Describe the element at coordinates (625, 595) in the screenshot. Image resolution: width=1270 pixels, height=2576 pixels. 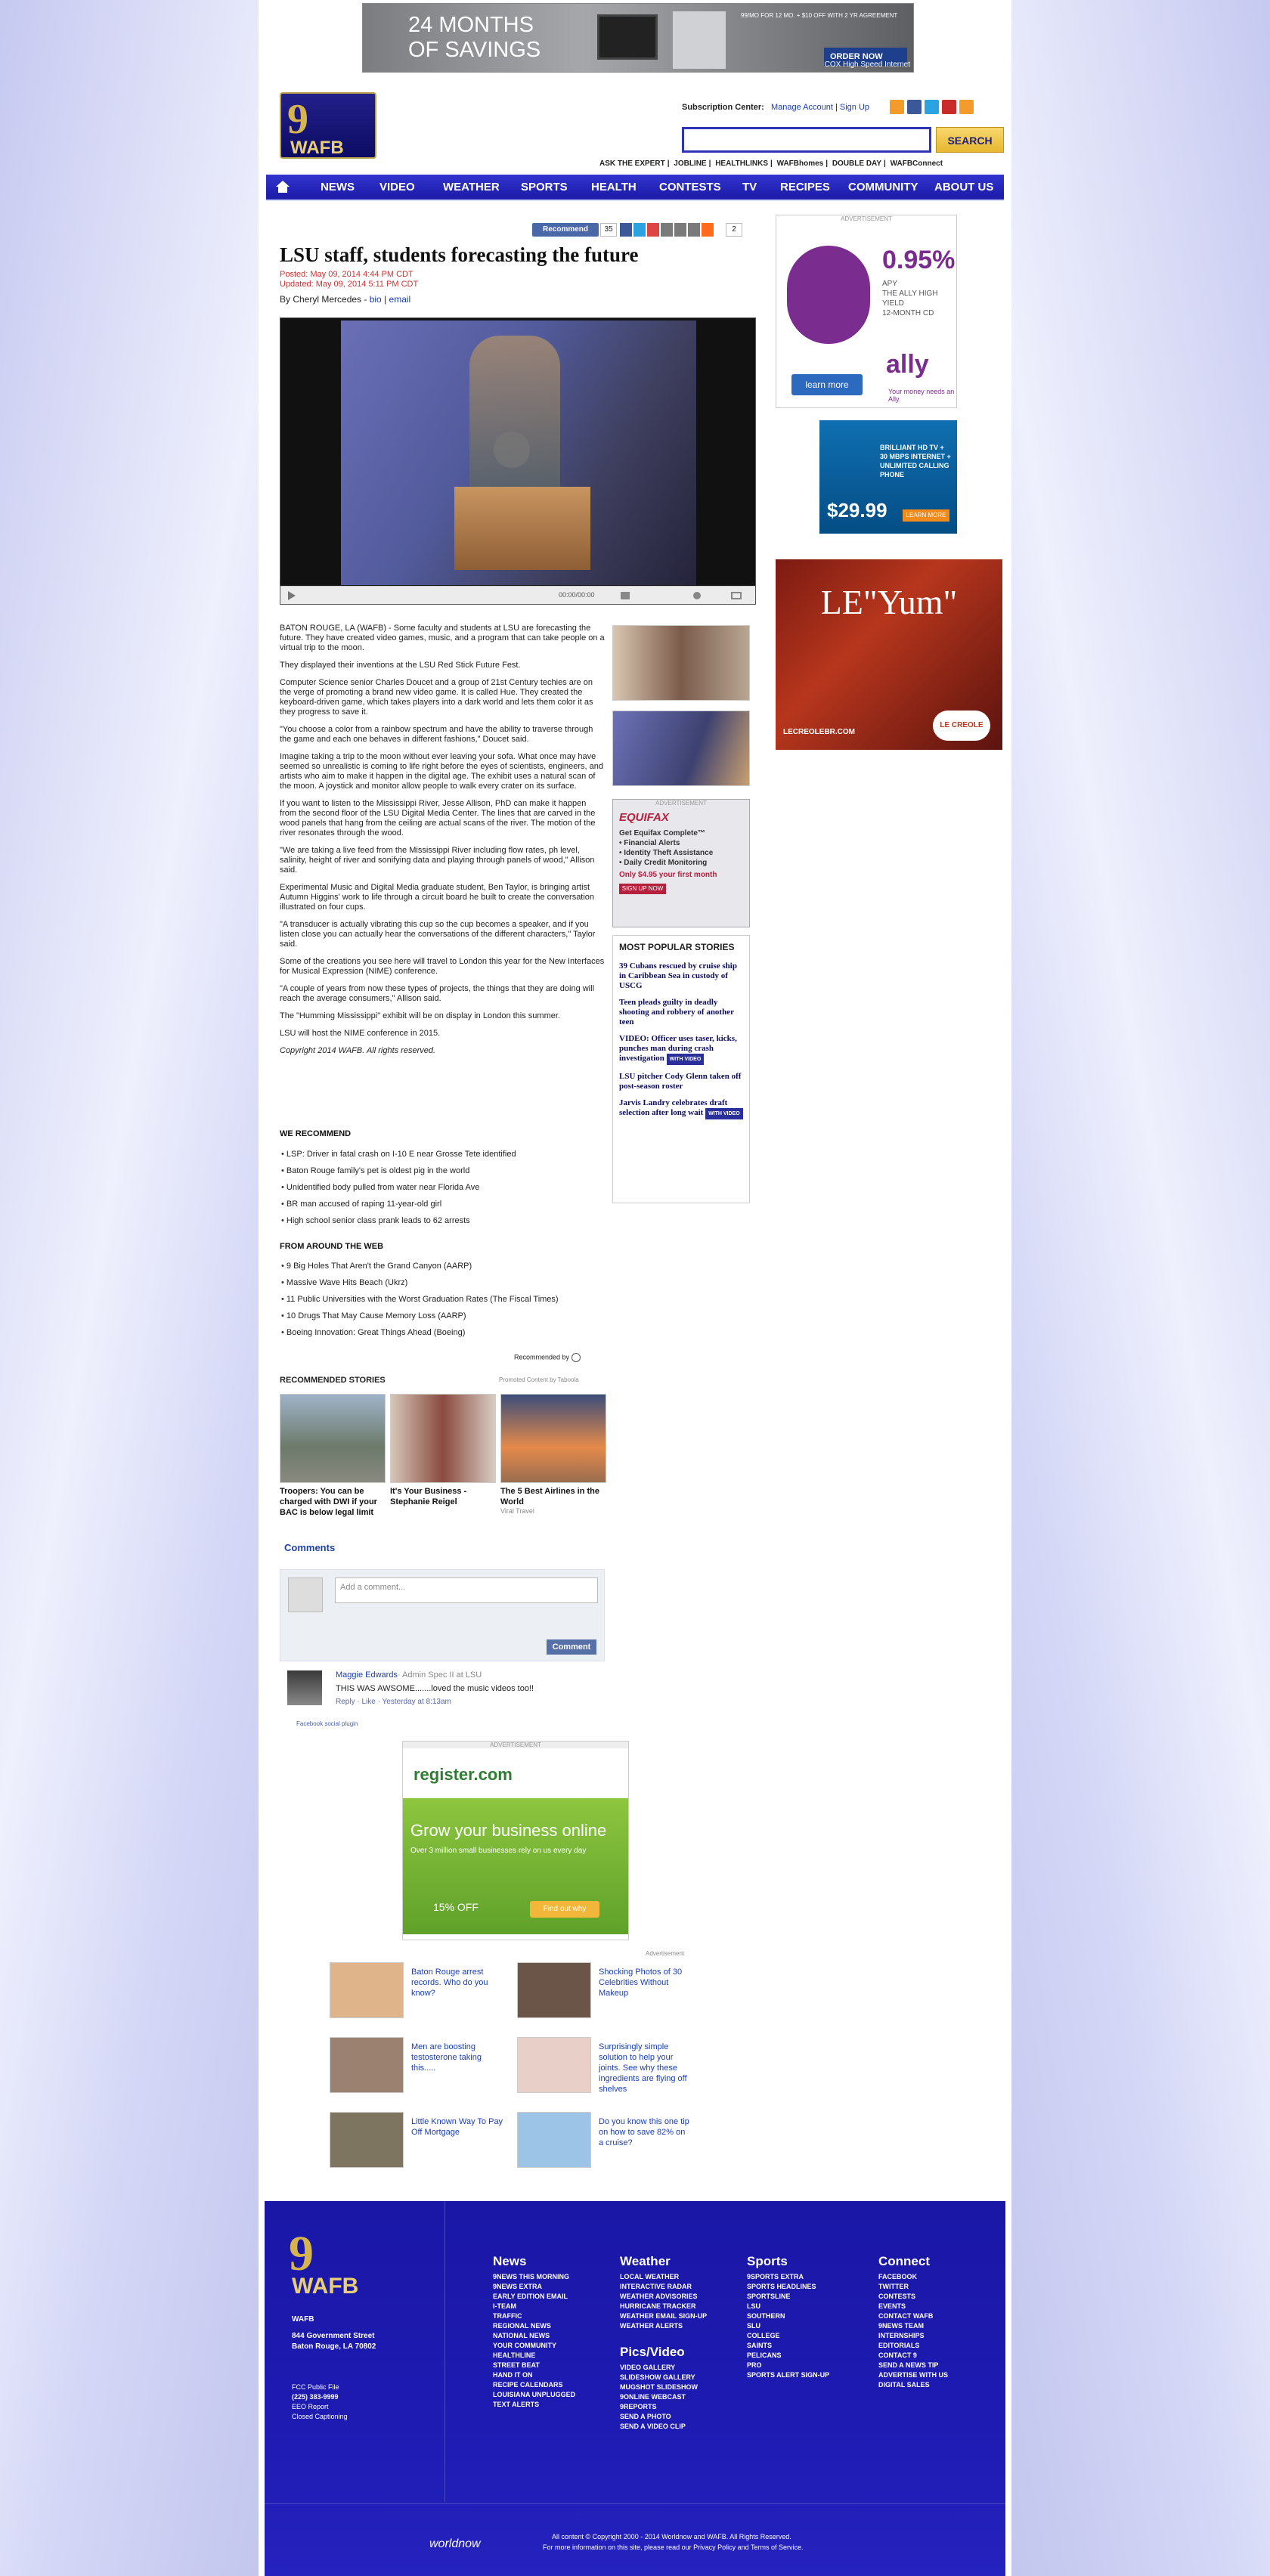
I see `volume-icon` at that location.